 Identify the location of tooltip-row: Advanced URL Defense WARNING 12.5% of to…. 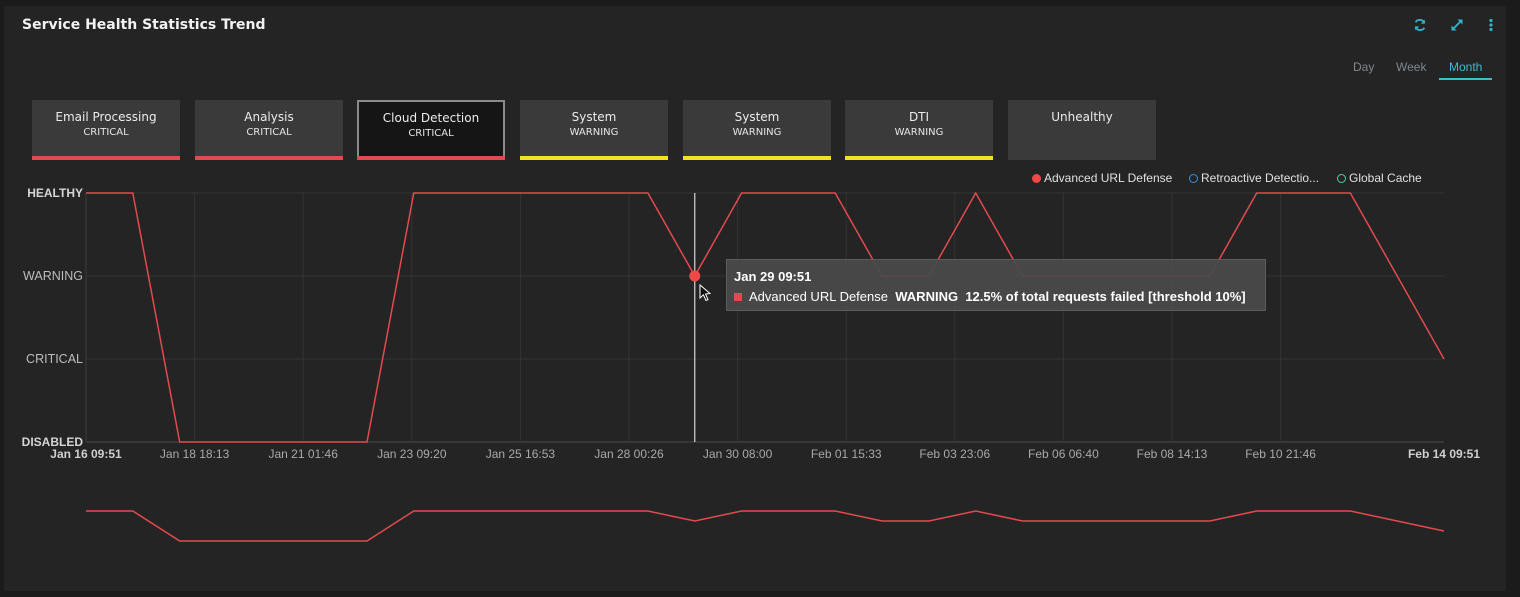
(990, 296).